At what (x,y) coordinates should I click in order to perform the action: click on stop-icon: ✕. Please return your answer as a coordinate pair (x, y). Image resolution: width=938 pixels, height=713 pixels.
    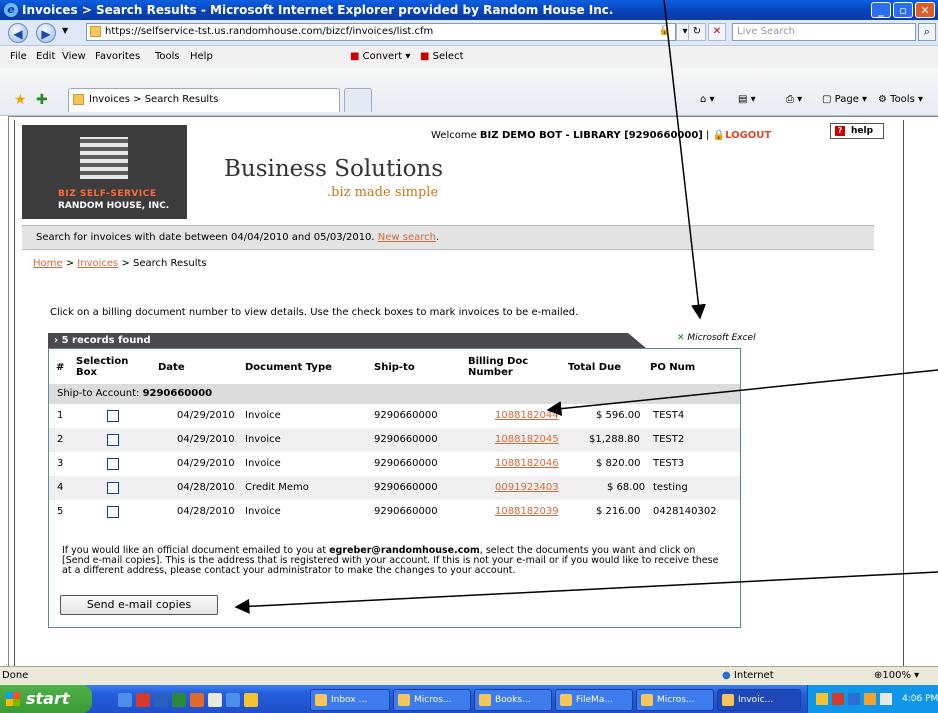
    Looking at the image, I should click on (717, 32).